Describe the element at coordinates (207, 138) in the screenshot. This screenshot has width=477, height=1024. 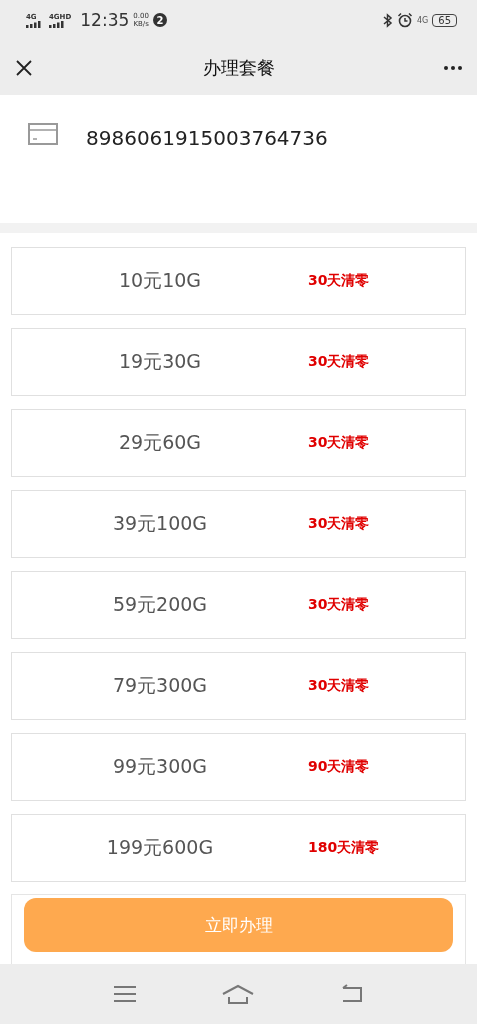
I see `card-number: 8986061915003764736` at that location.